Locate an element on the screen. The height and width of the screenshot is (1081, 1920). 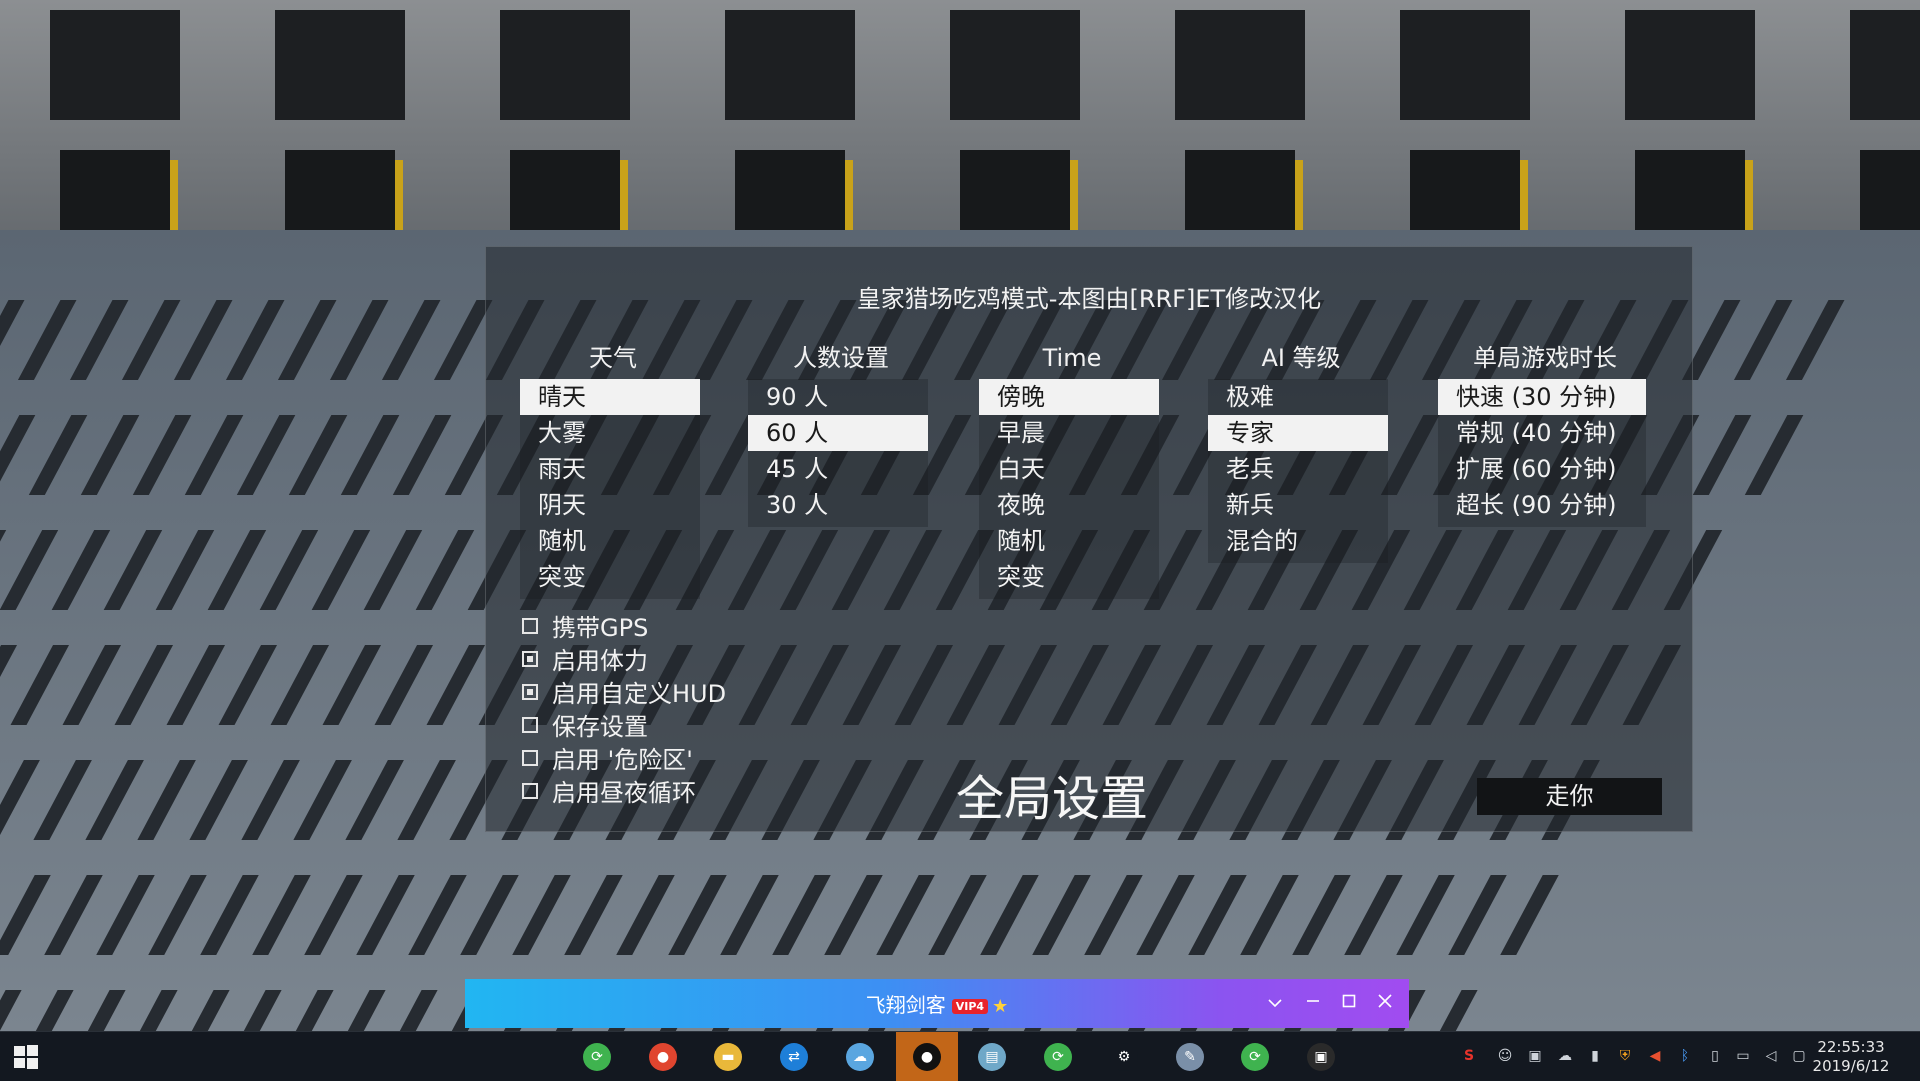
players-option: 90 人 is located at coordinates (838, 397).